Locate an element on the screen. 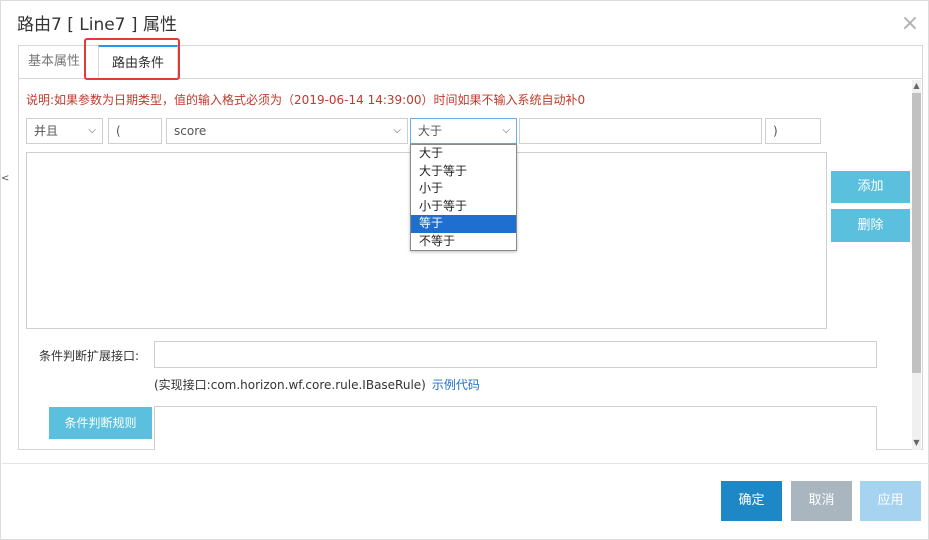  scrollbar-thumb is located at coordinates (916, 233).